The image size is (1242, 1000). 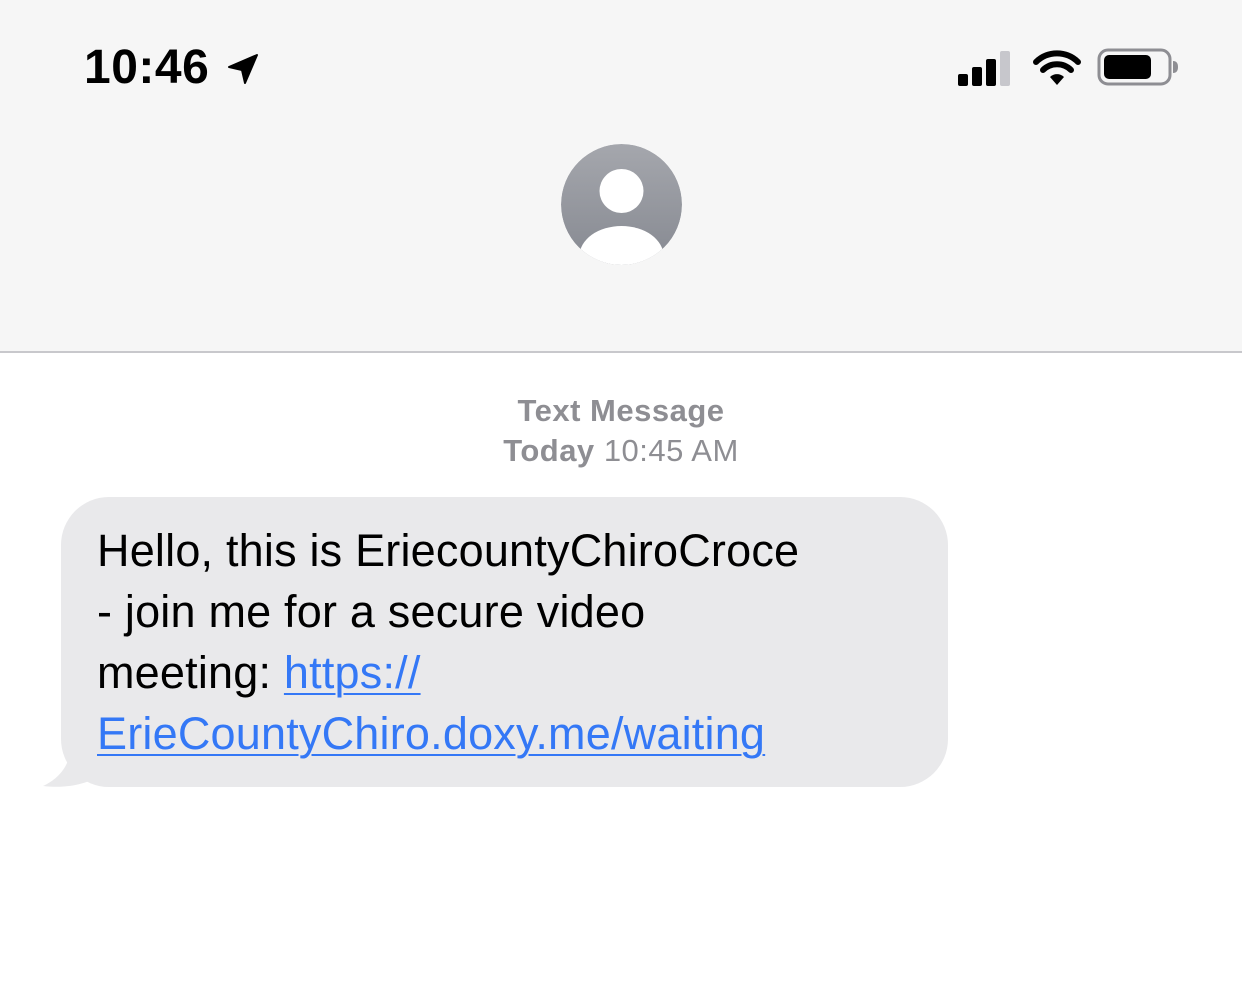 What do you see at coordinates (621, 65) in the screenshot?
I see `status-bar: 10:46` at bounding box center [621, 65].